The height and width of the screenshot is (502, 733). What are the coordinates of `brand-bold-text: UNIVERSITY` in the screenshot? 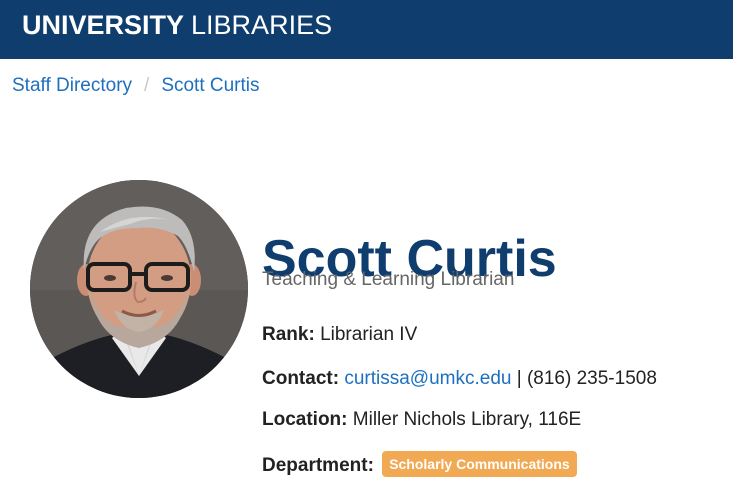 It's located at (103, 25).